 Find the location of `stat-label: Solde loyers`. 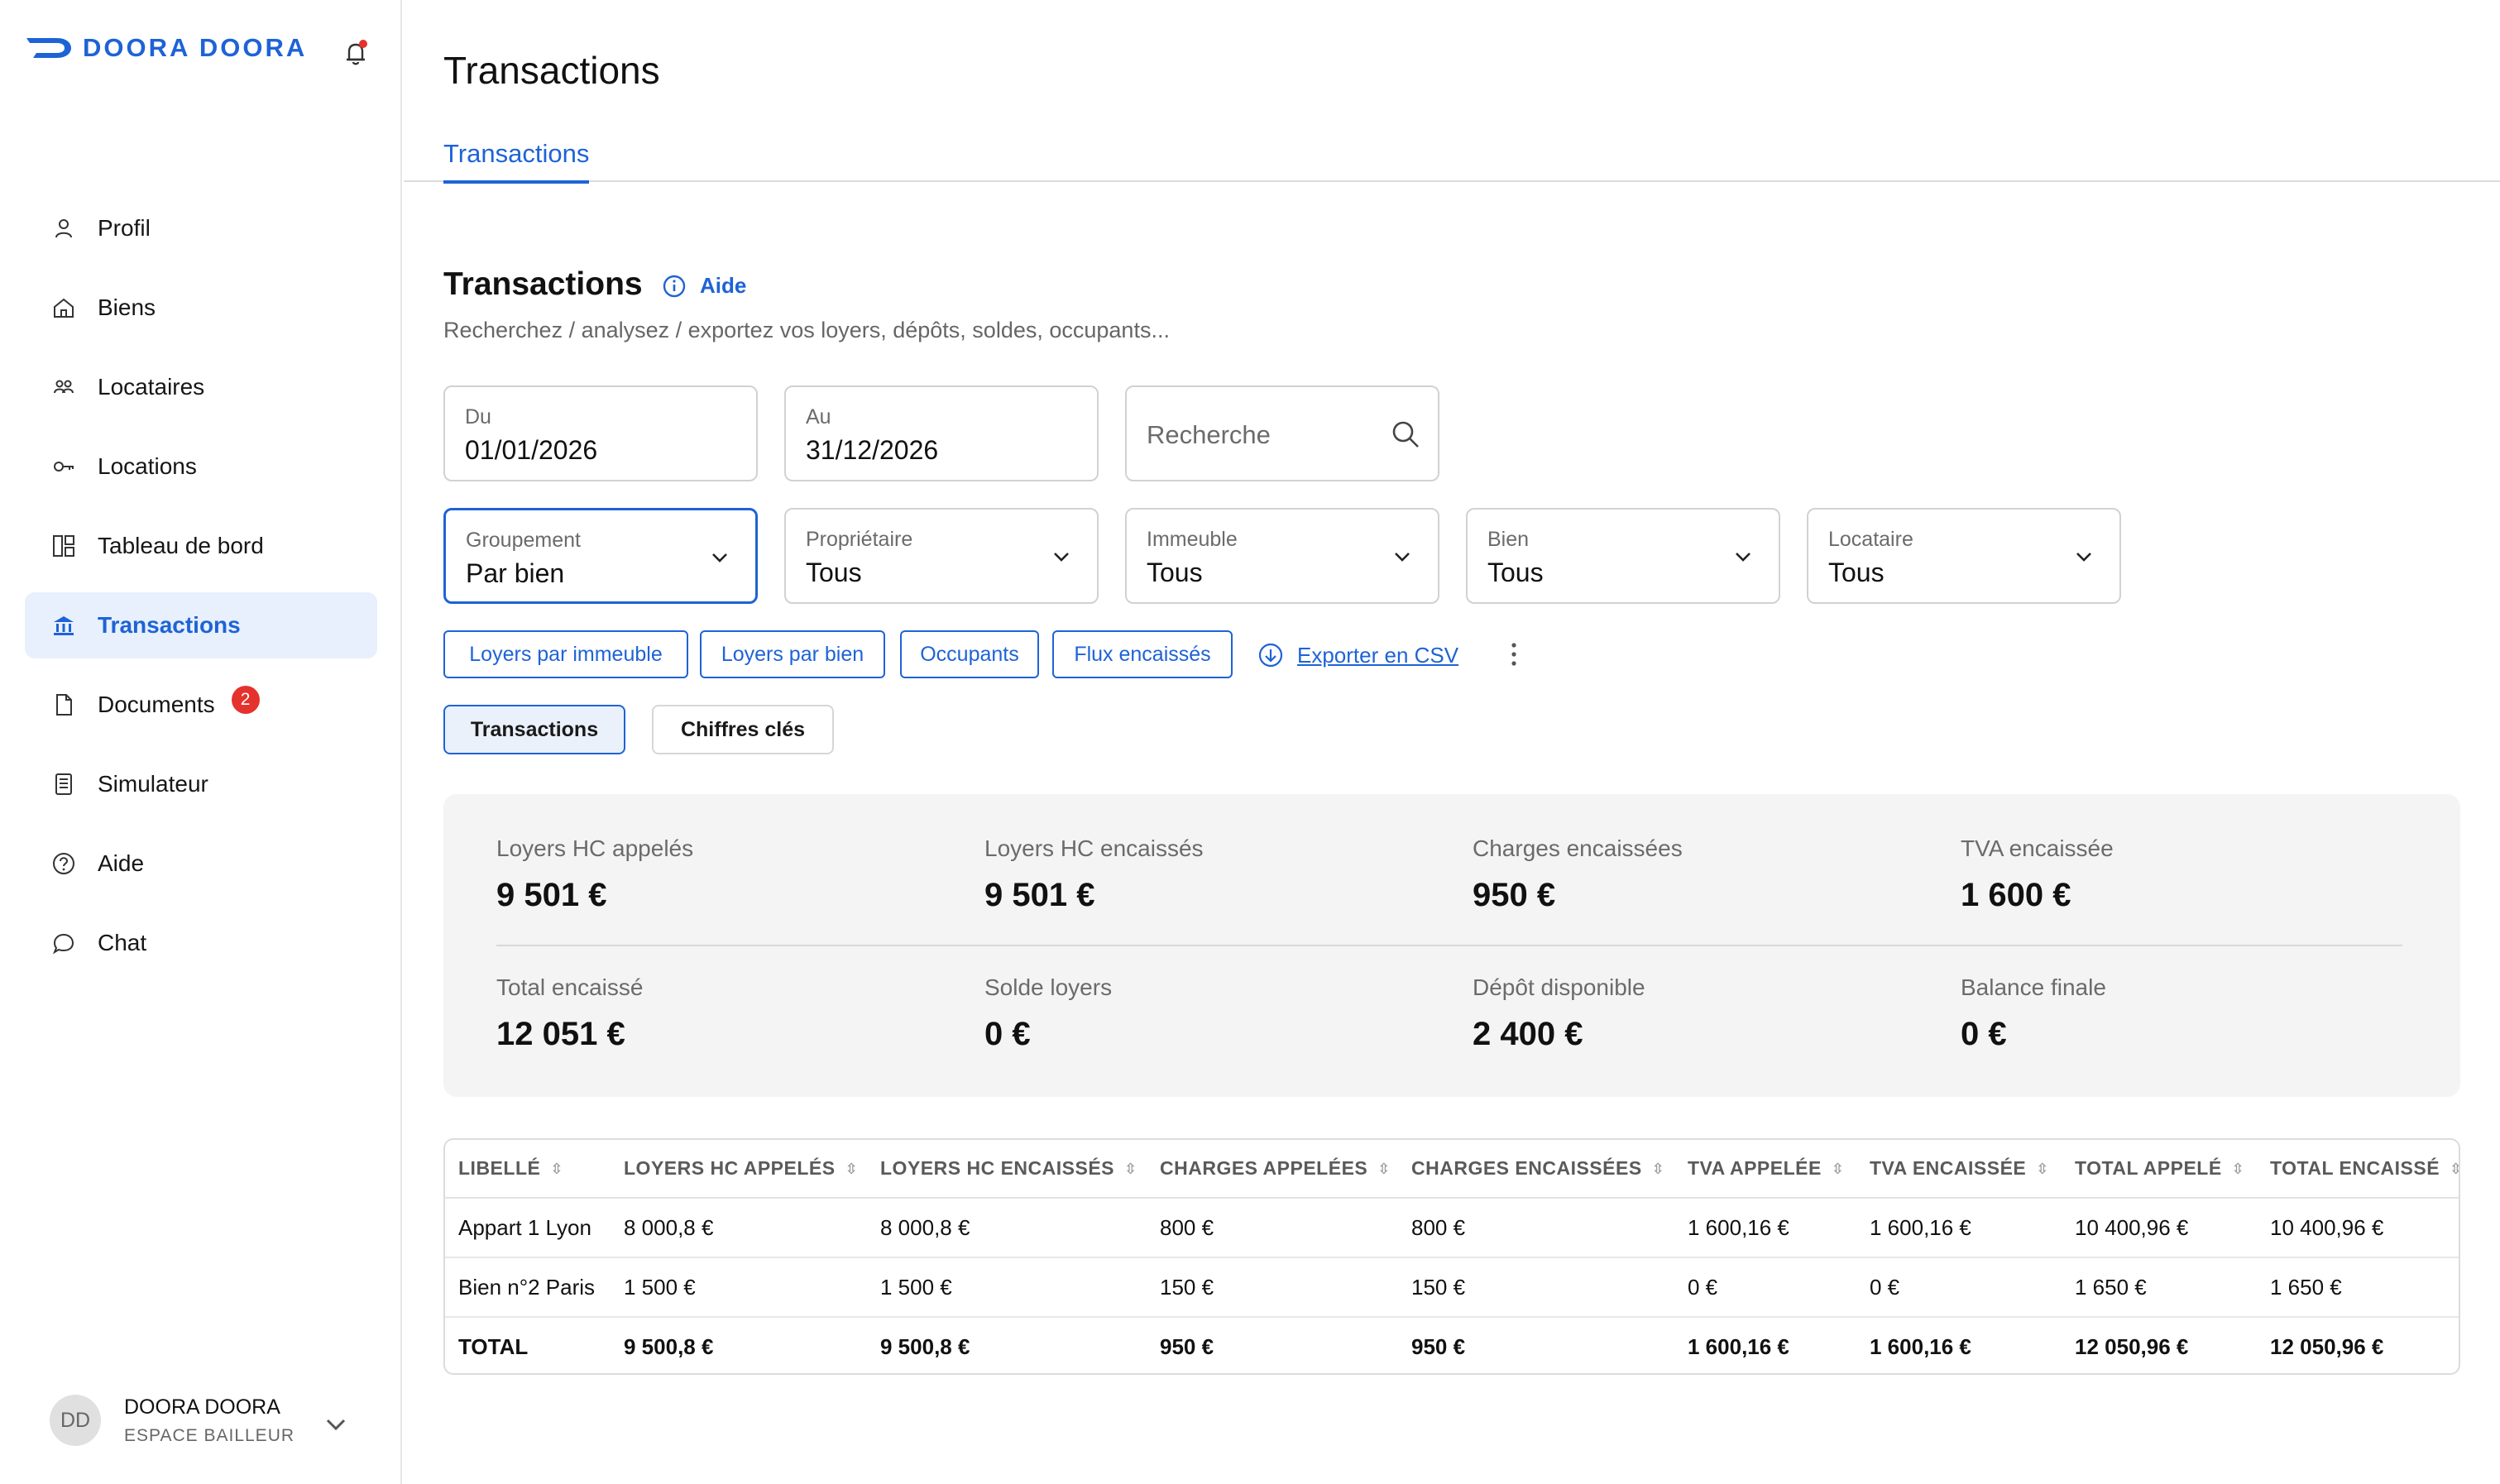

stat-label: Solde loyers is located at coordinates (1048, 987).